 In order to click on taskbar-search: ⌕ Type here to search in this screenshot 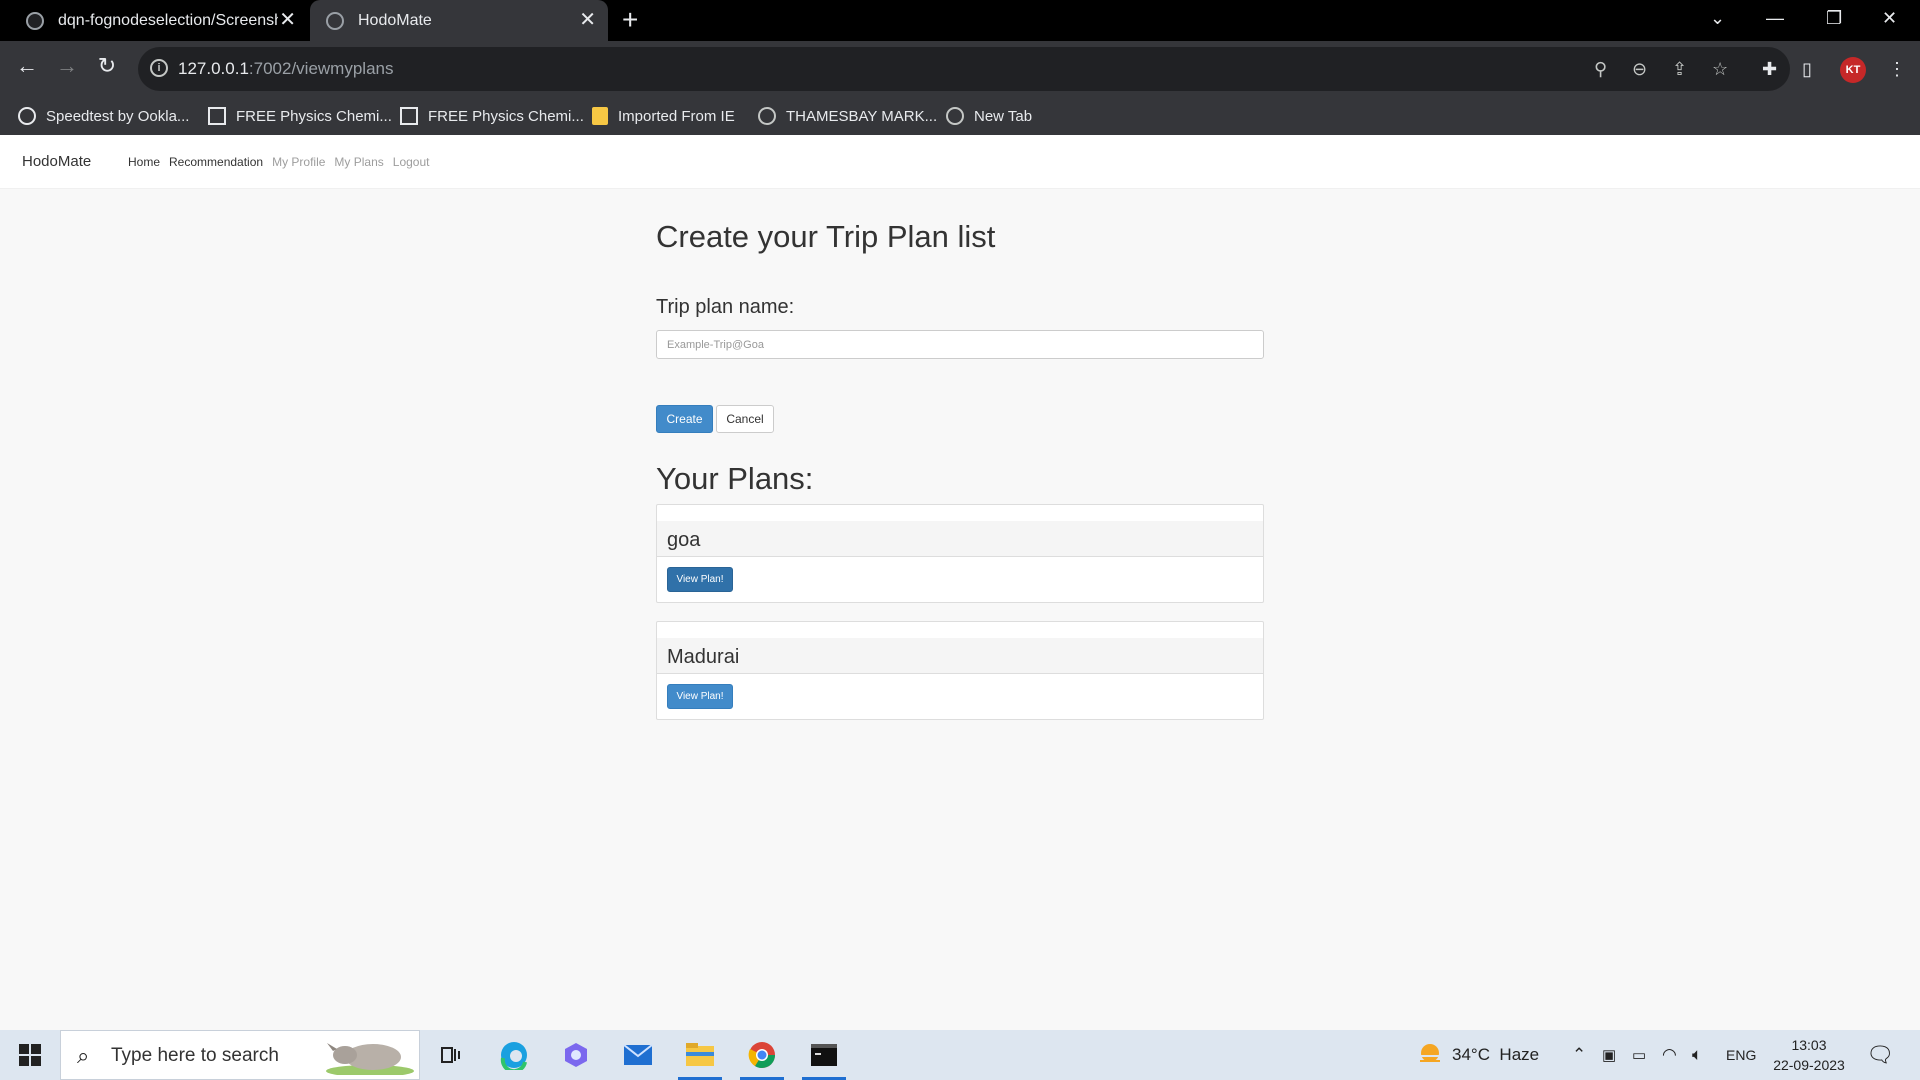, I will do `click(240, 1055)`.